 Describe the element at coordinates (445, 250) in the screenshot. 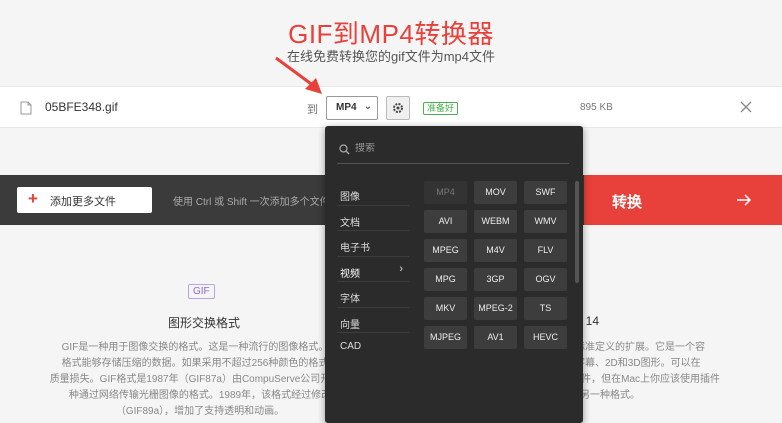

I see `format-option: MPEG` at that location.